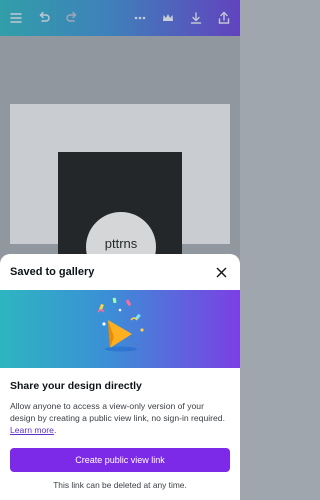  I want to click on deletion-note: This link can be deleted at any time., so click(120, 485).